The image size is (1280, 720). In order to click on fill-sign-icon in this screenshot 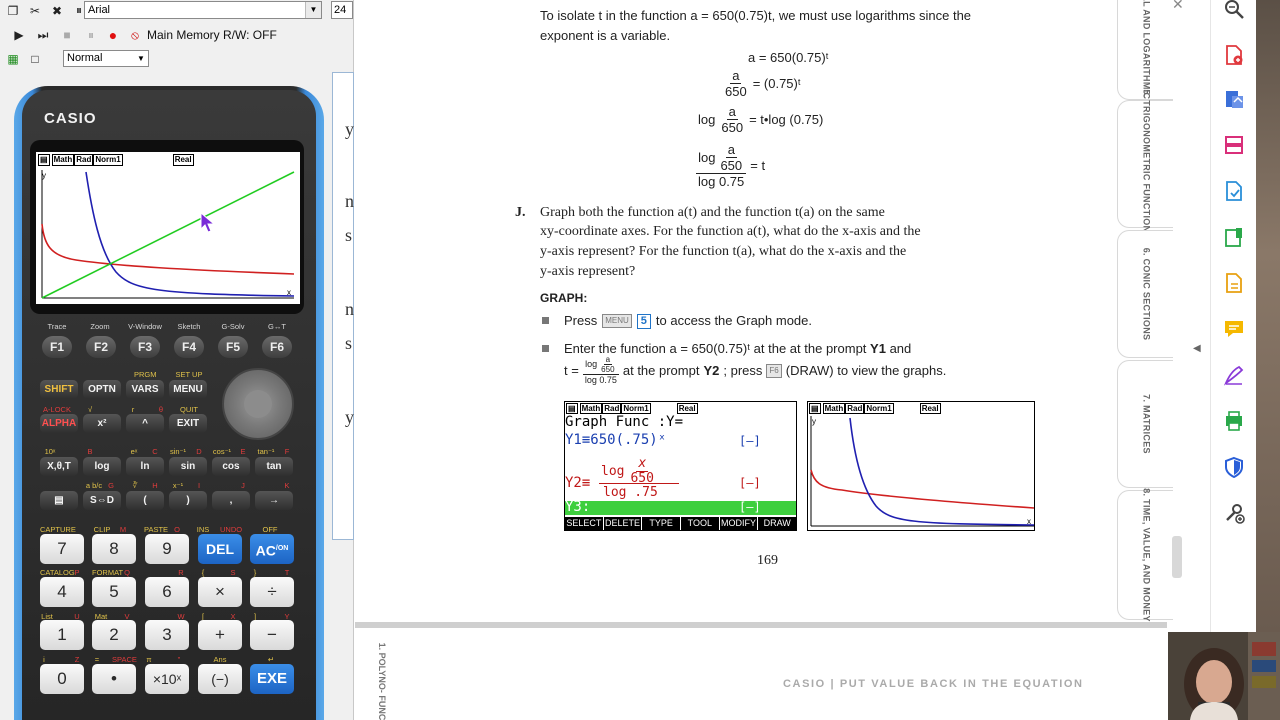, I will do `click(1234, 375)`.